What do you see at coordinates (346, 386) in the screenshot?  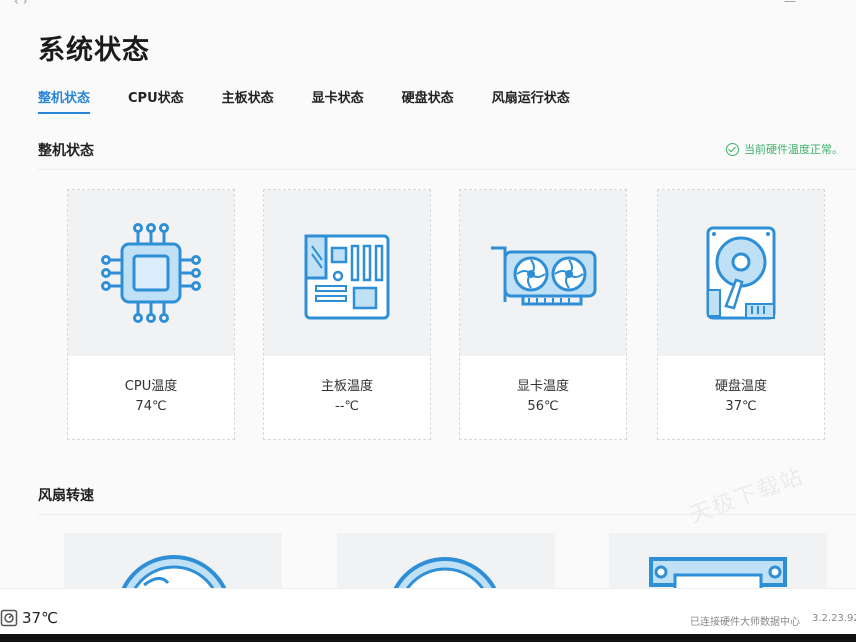 I see `motherboard-temp-label: 主板温度` at bounding box center [346, 386].